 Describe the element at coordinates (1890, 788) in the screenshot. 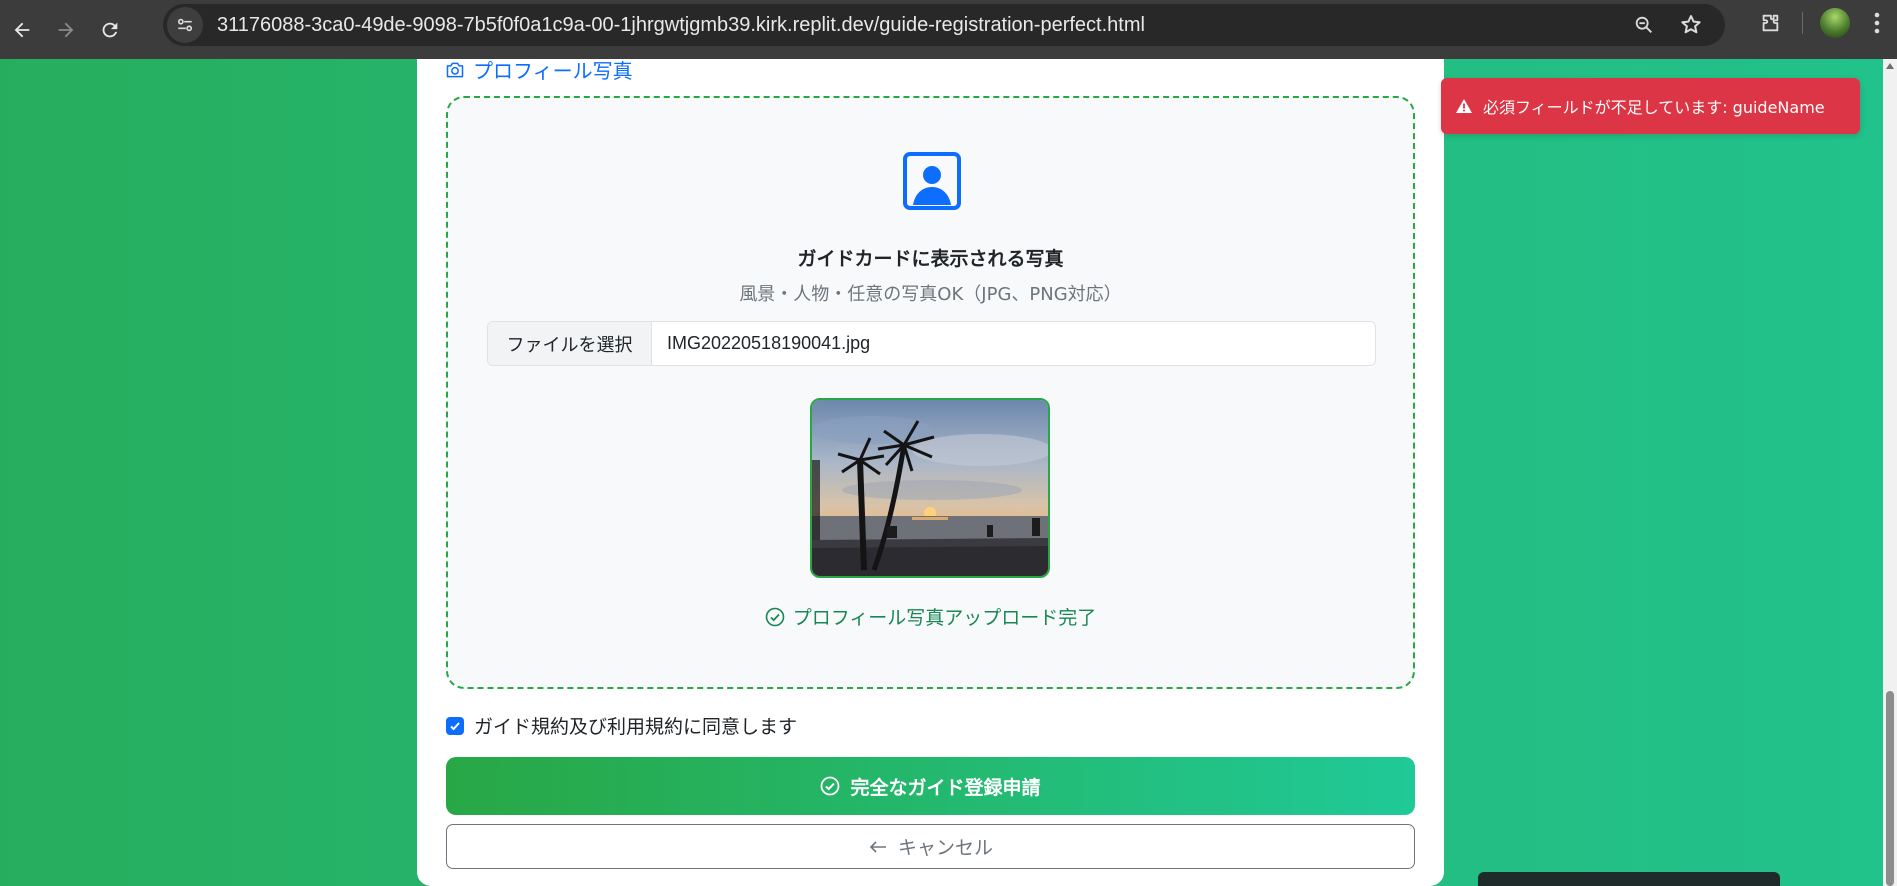

I see `scroll-thumb` at that location.